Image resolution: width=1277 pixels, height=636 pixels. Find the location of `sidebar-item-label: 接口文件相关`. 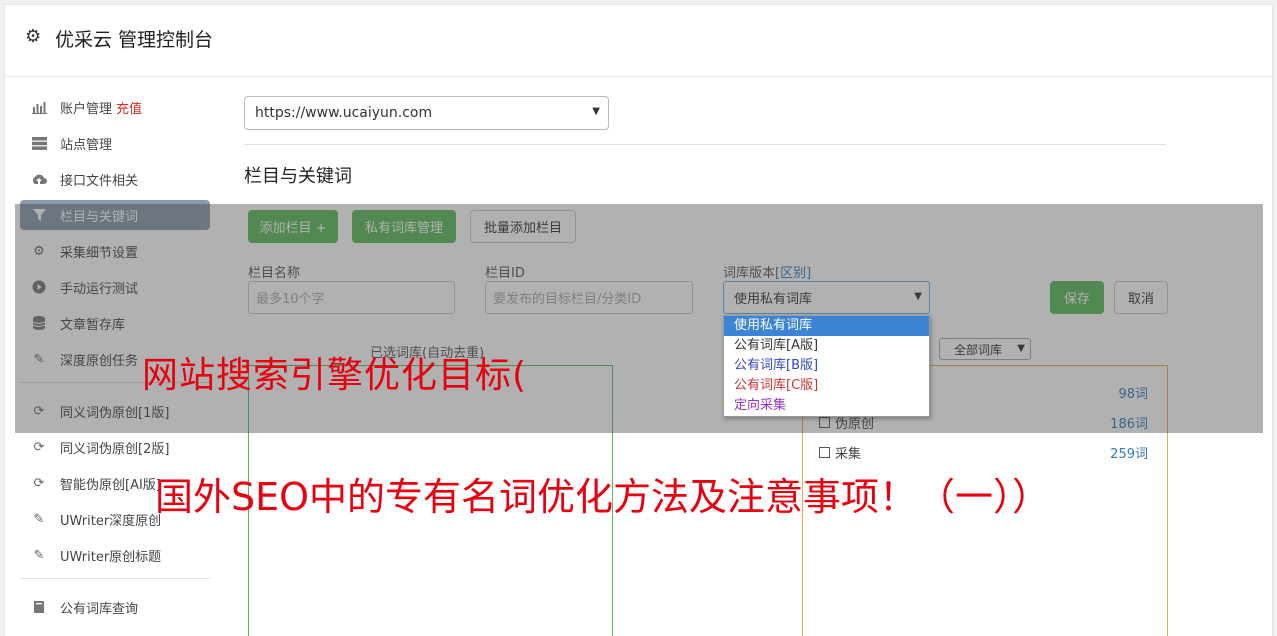

sidebar-item-label: 接口文件相关 is located at coordinates (99, 181).